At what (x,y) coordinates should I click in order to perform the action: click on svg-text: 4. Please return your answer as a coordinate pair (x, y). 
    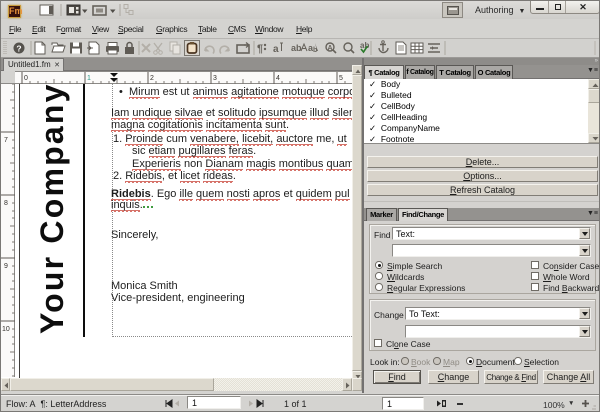
    Looking at the image, I should click on (278, 78).